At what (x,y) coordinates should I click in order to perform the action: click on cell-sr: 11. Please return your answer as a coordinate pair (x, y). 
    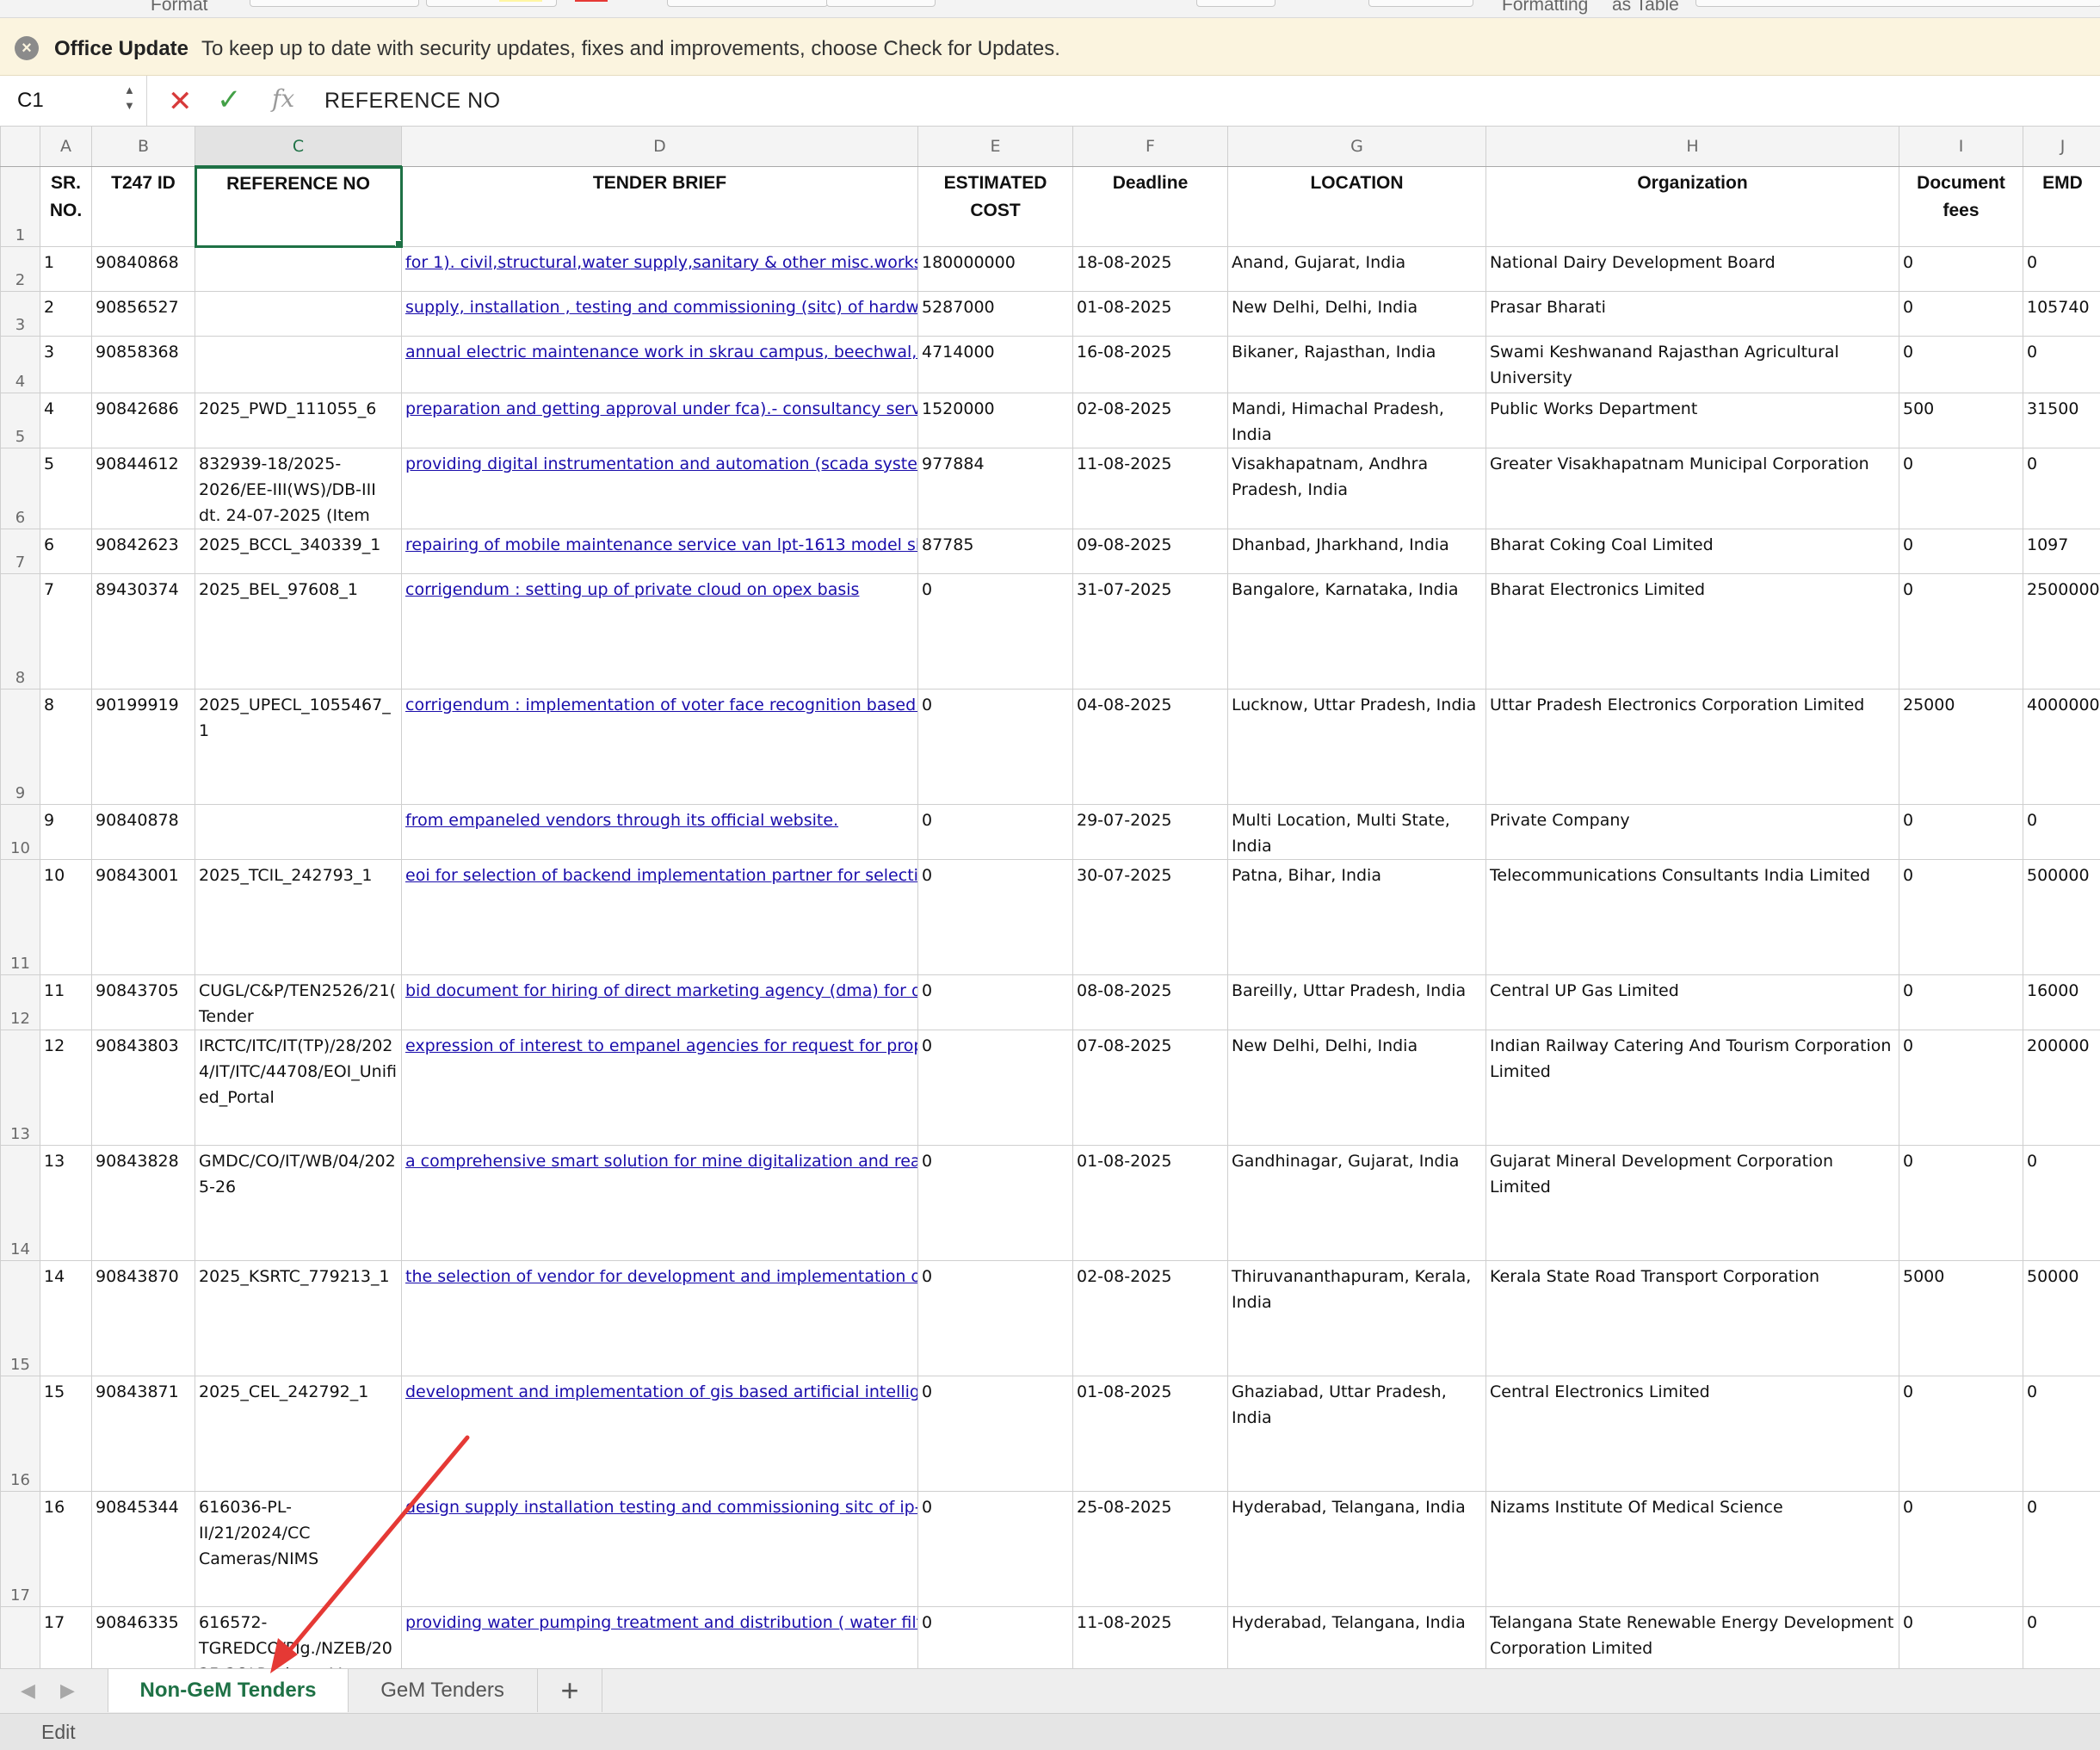
    Looking at the image, I should click on (66, 1002).